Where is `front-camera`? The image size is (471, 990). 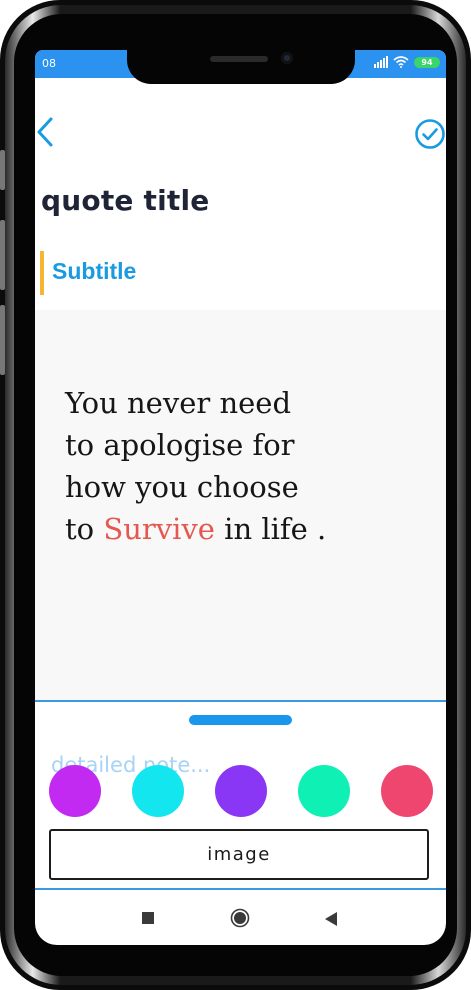
front-camera is located at coordinates (287, 58).